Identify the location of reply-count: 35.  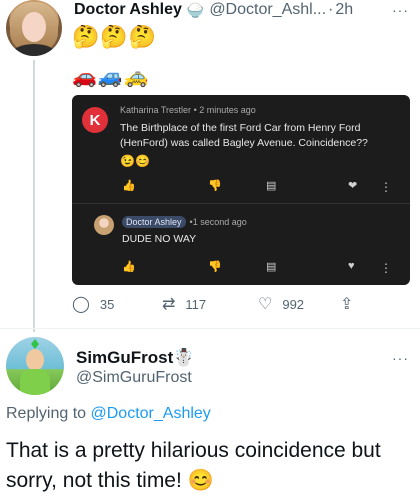
(107, 304).